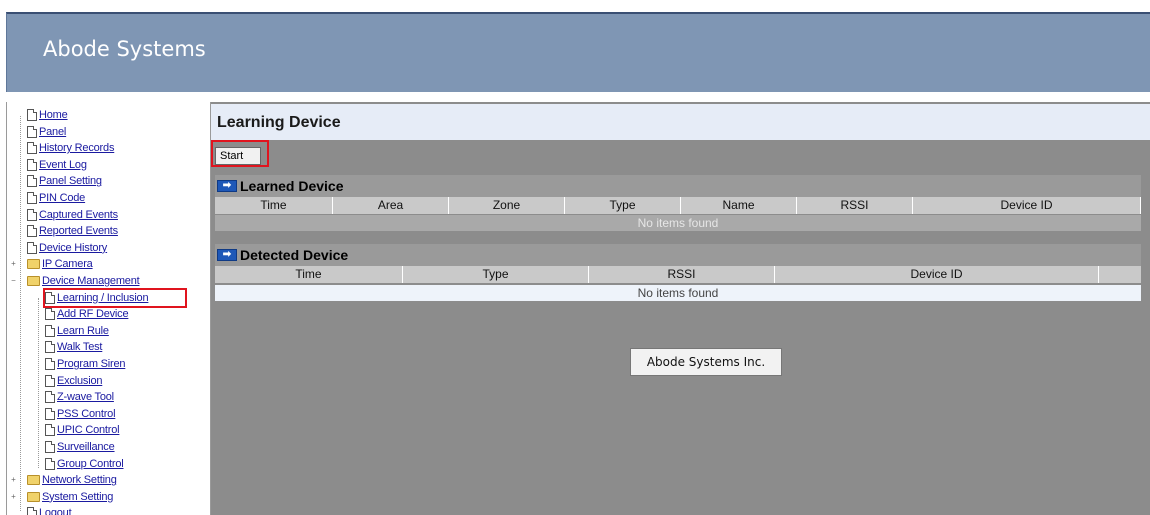  What do you see at coordinates (63, 164) in the screenshot?
I see `sidebar-item-label: Event Log` at bounding box center [63, 164].